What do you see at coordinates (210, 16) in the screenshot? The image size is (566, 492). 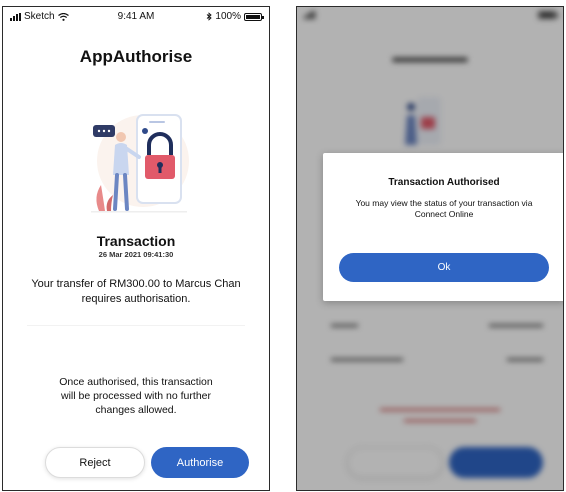 I see `bluetooth-icon` at bounding box center [210, 16].